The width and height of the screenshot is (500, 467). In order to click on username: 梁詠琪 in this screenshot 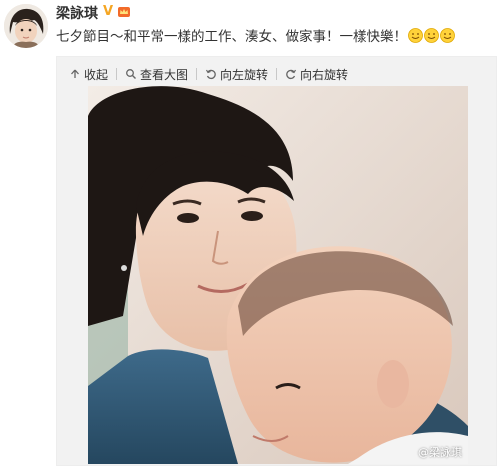, I will do `click(77, 14)`.